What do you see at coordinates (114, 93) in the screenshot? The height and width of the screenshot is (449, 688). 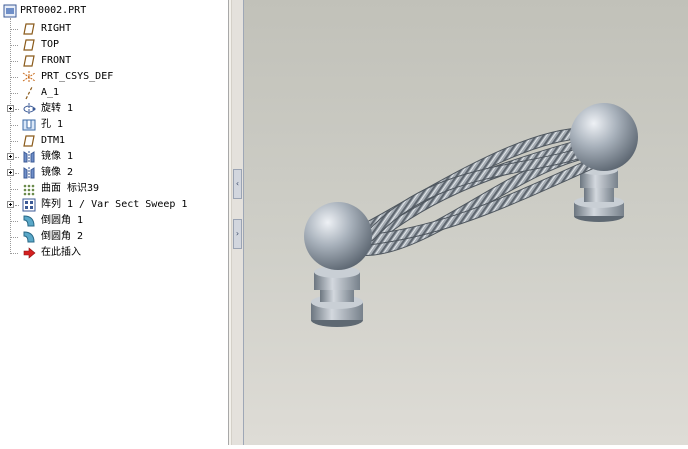 I see `tree-item-a-1: A_1` at bounding box center [114, 93].